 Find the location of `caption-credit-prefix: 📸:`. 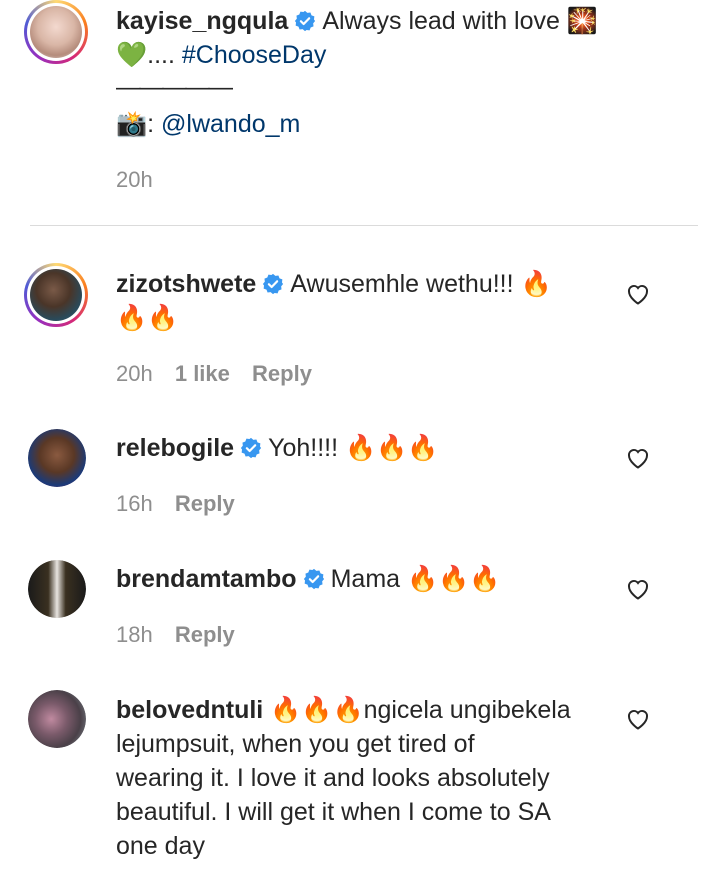

caption-credit-prefix: 📸: is located at coordinates (139, 124).